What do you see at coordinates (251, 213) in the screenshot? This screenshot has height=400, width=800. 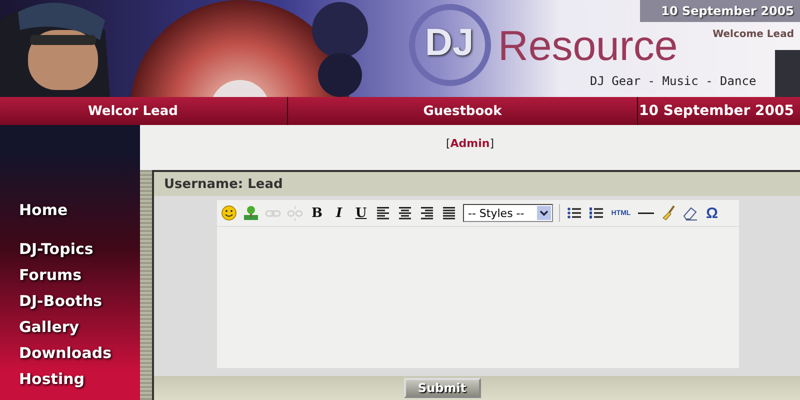 I see `tree-image-icon` at bounding box center [251, 213].